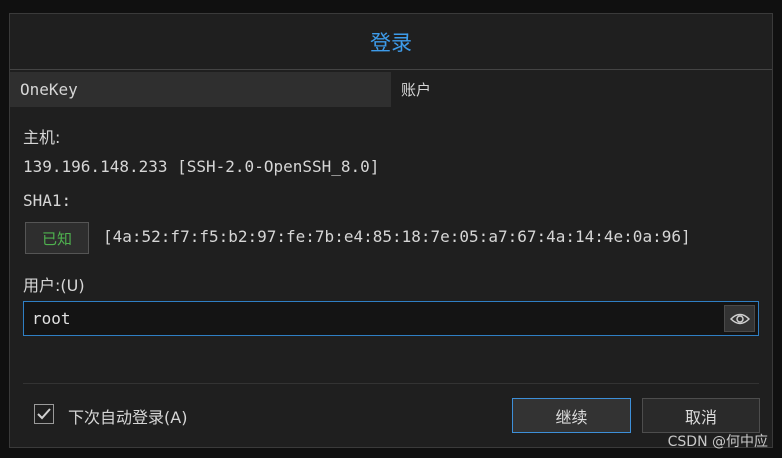 This screenshot has width=782, height=458. What do you see at coordinates (54, 285) in the screenshot?
I see `user-label: 用户:(U)` at bounding box center [54, 285].